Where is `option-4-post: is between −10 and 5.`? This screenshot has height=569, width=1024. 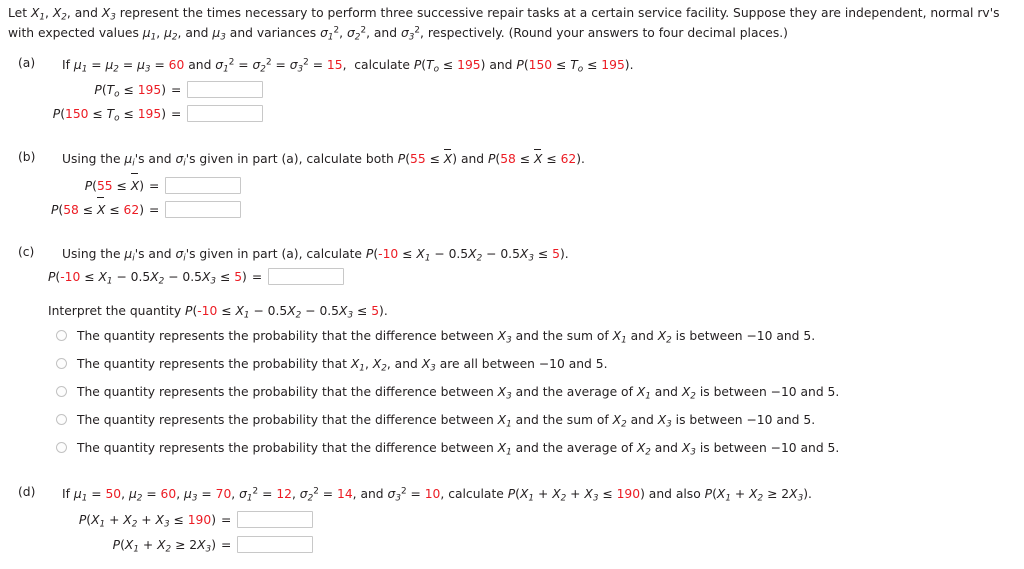 option-4-post: is between −10 and 5. is located at coordinates (743, 419).